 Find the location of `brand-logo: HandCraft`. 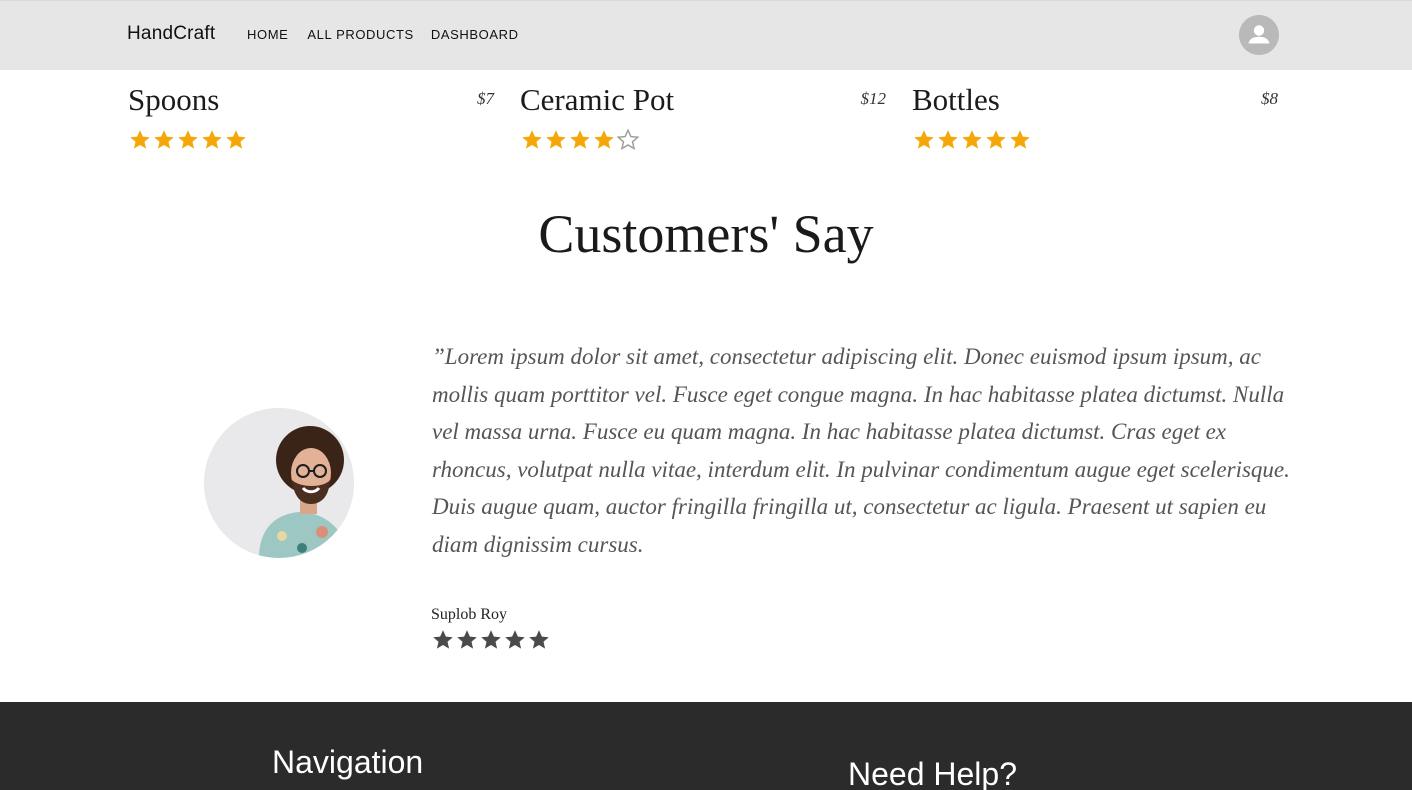

brand-logo: HandCraft is located at coordinates (171, 34).